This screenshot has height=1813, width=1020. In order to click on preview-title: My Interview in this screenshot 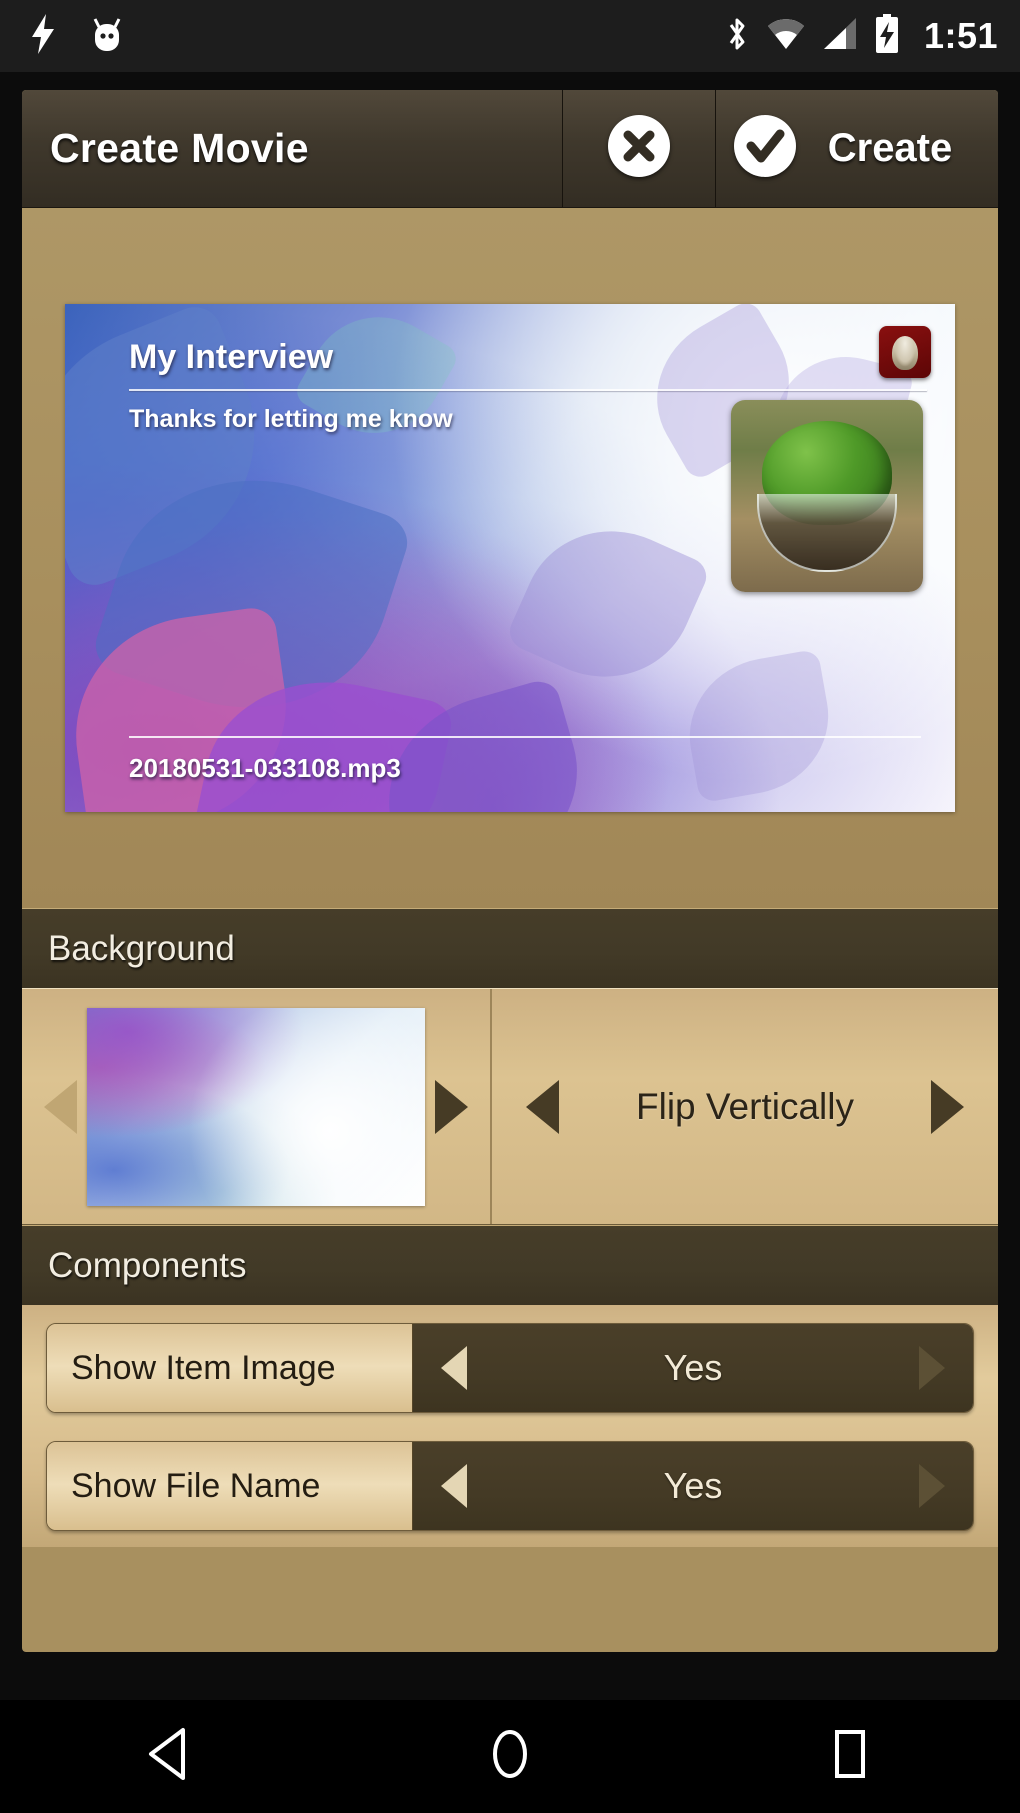, I will do `click(231, 357)`.